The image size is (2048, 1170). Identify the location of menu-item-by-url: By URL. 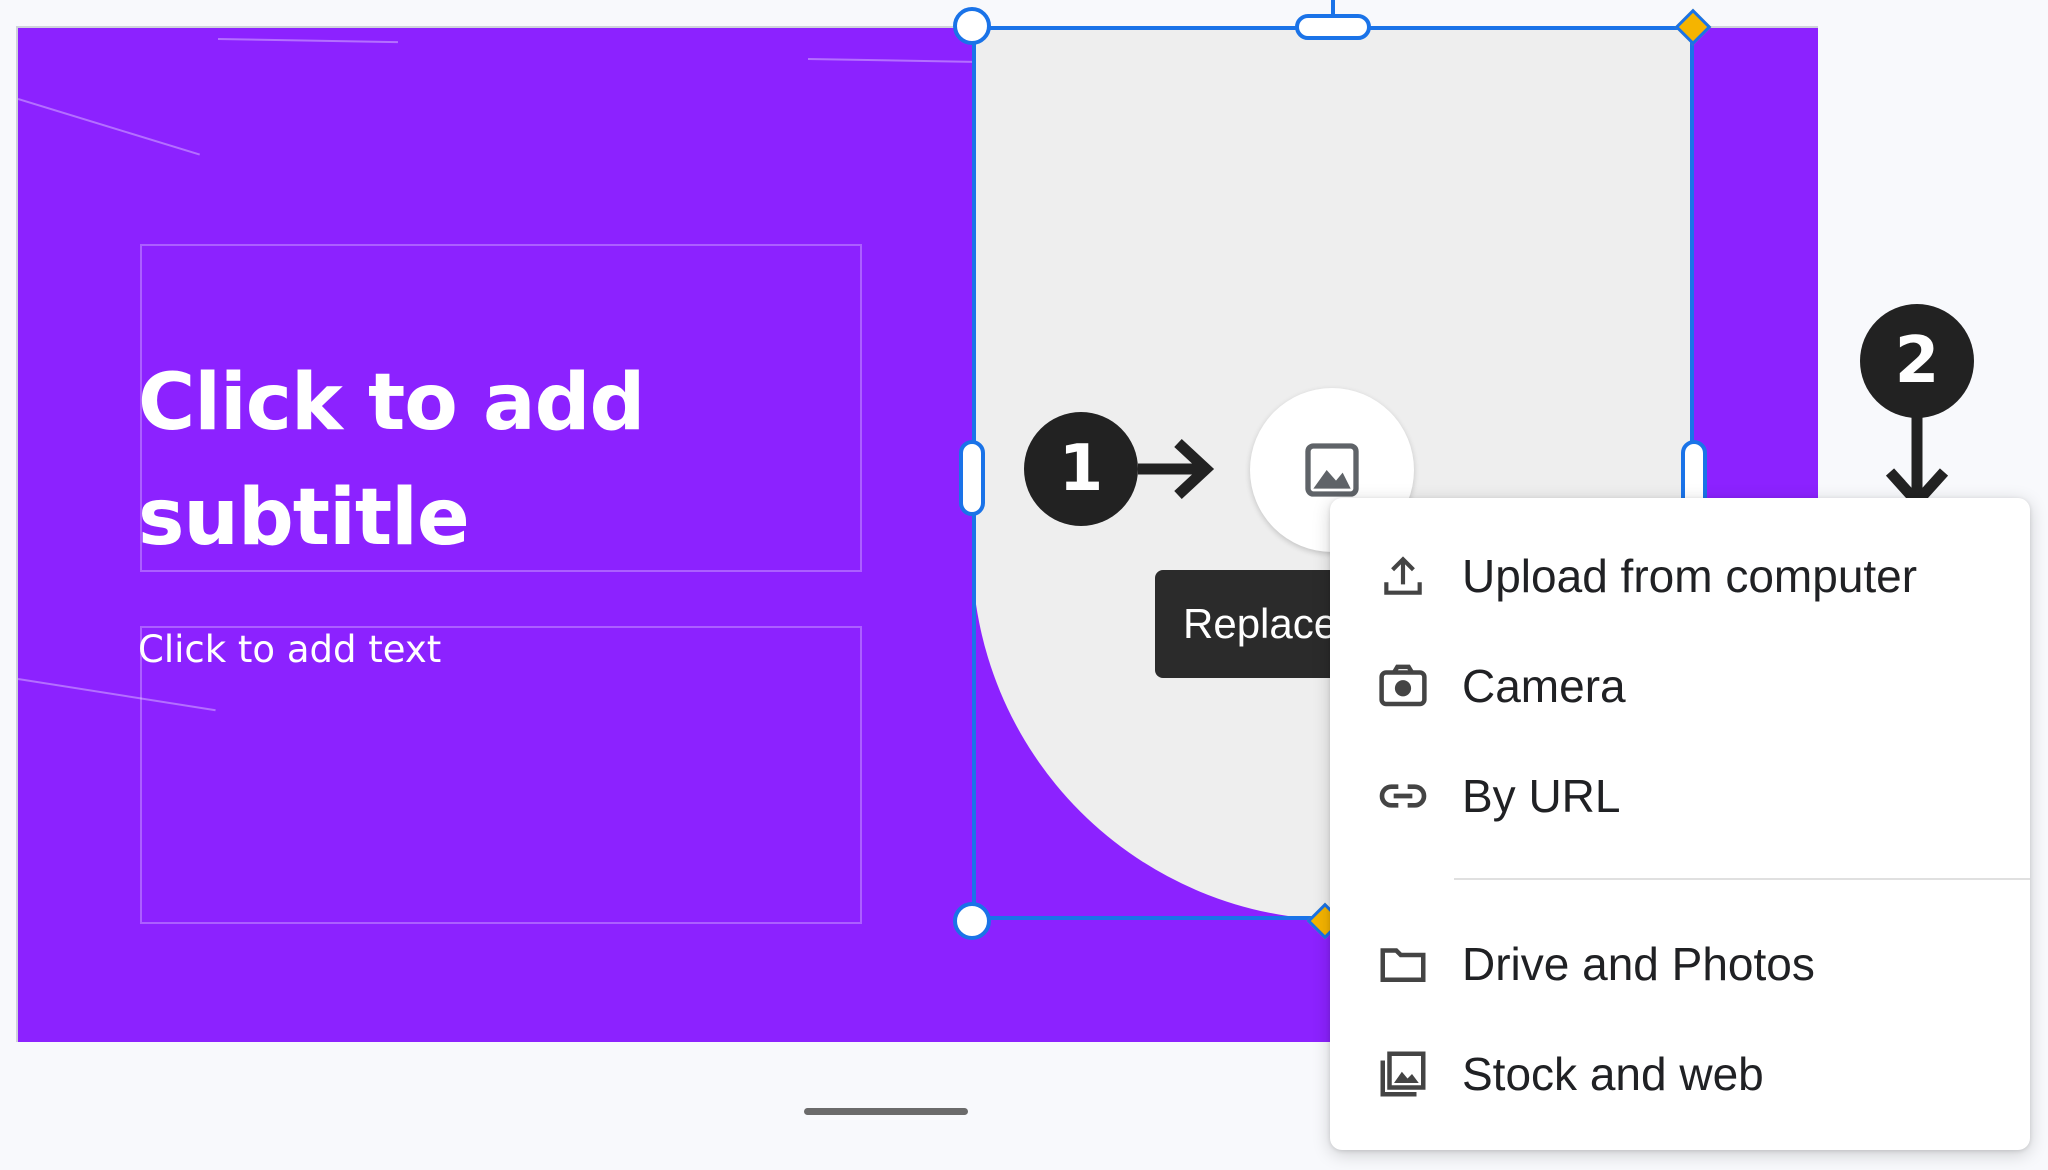
(1680, 796).